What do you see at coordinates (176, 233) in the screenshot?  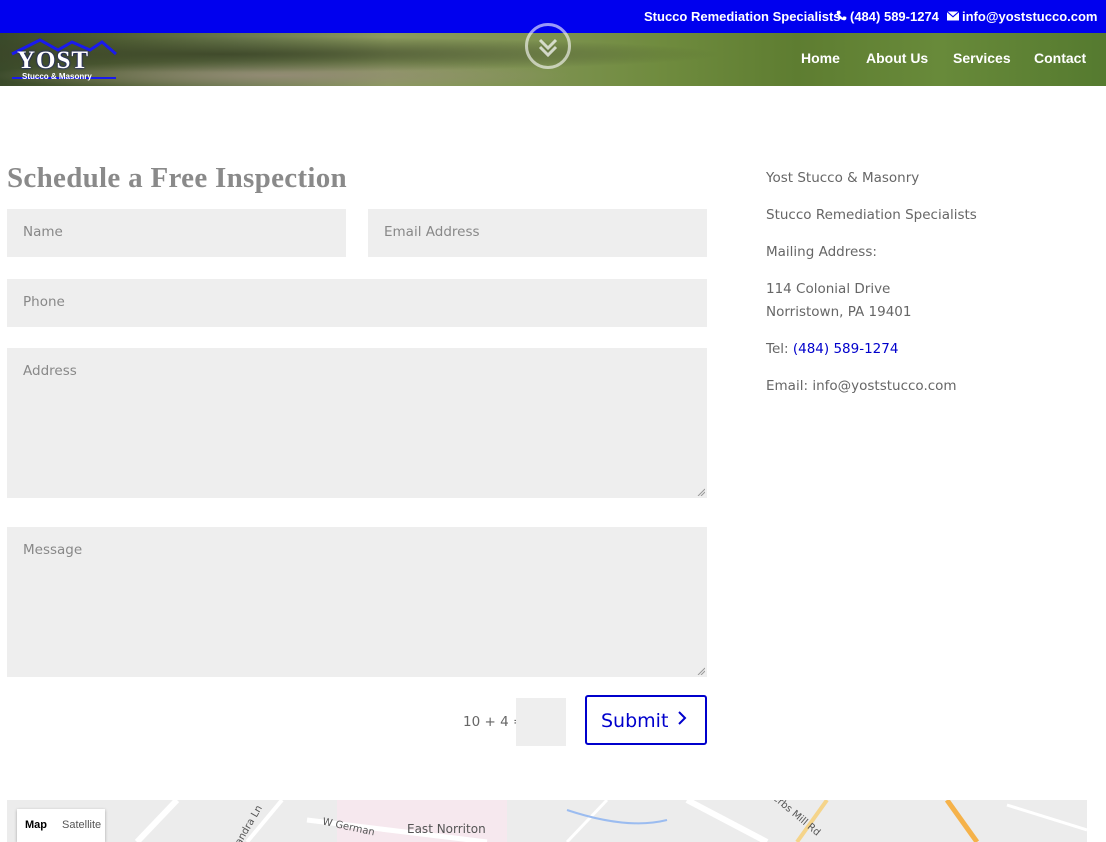 I see `name-field: Name` at bounding box center [176, 233].